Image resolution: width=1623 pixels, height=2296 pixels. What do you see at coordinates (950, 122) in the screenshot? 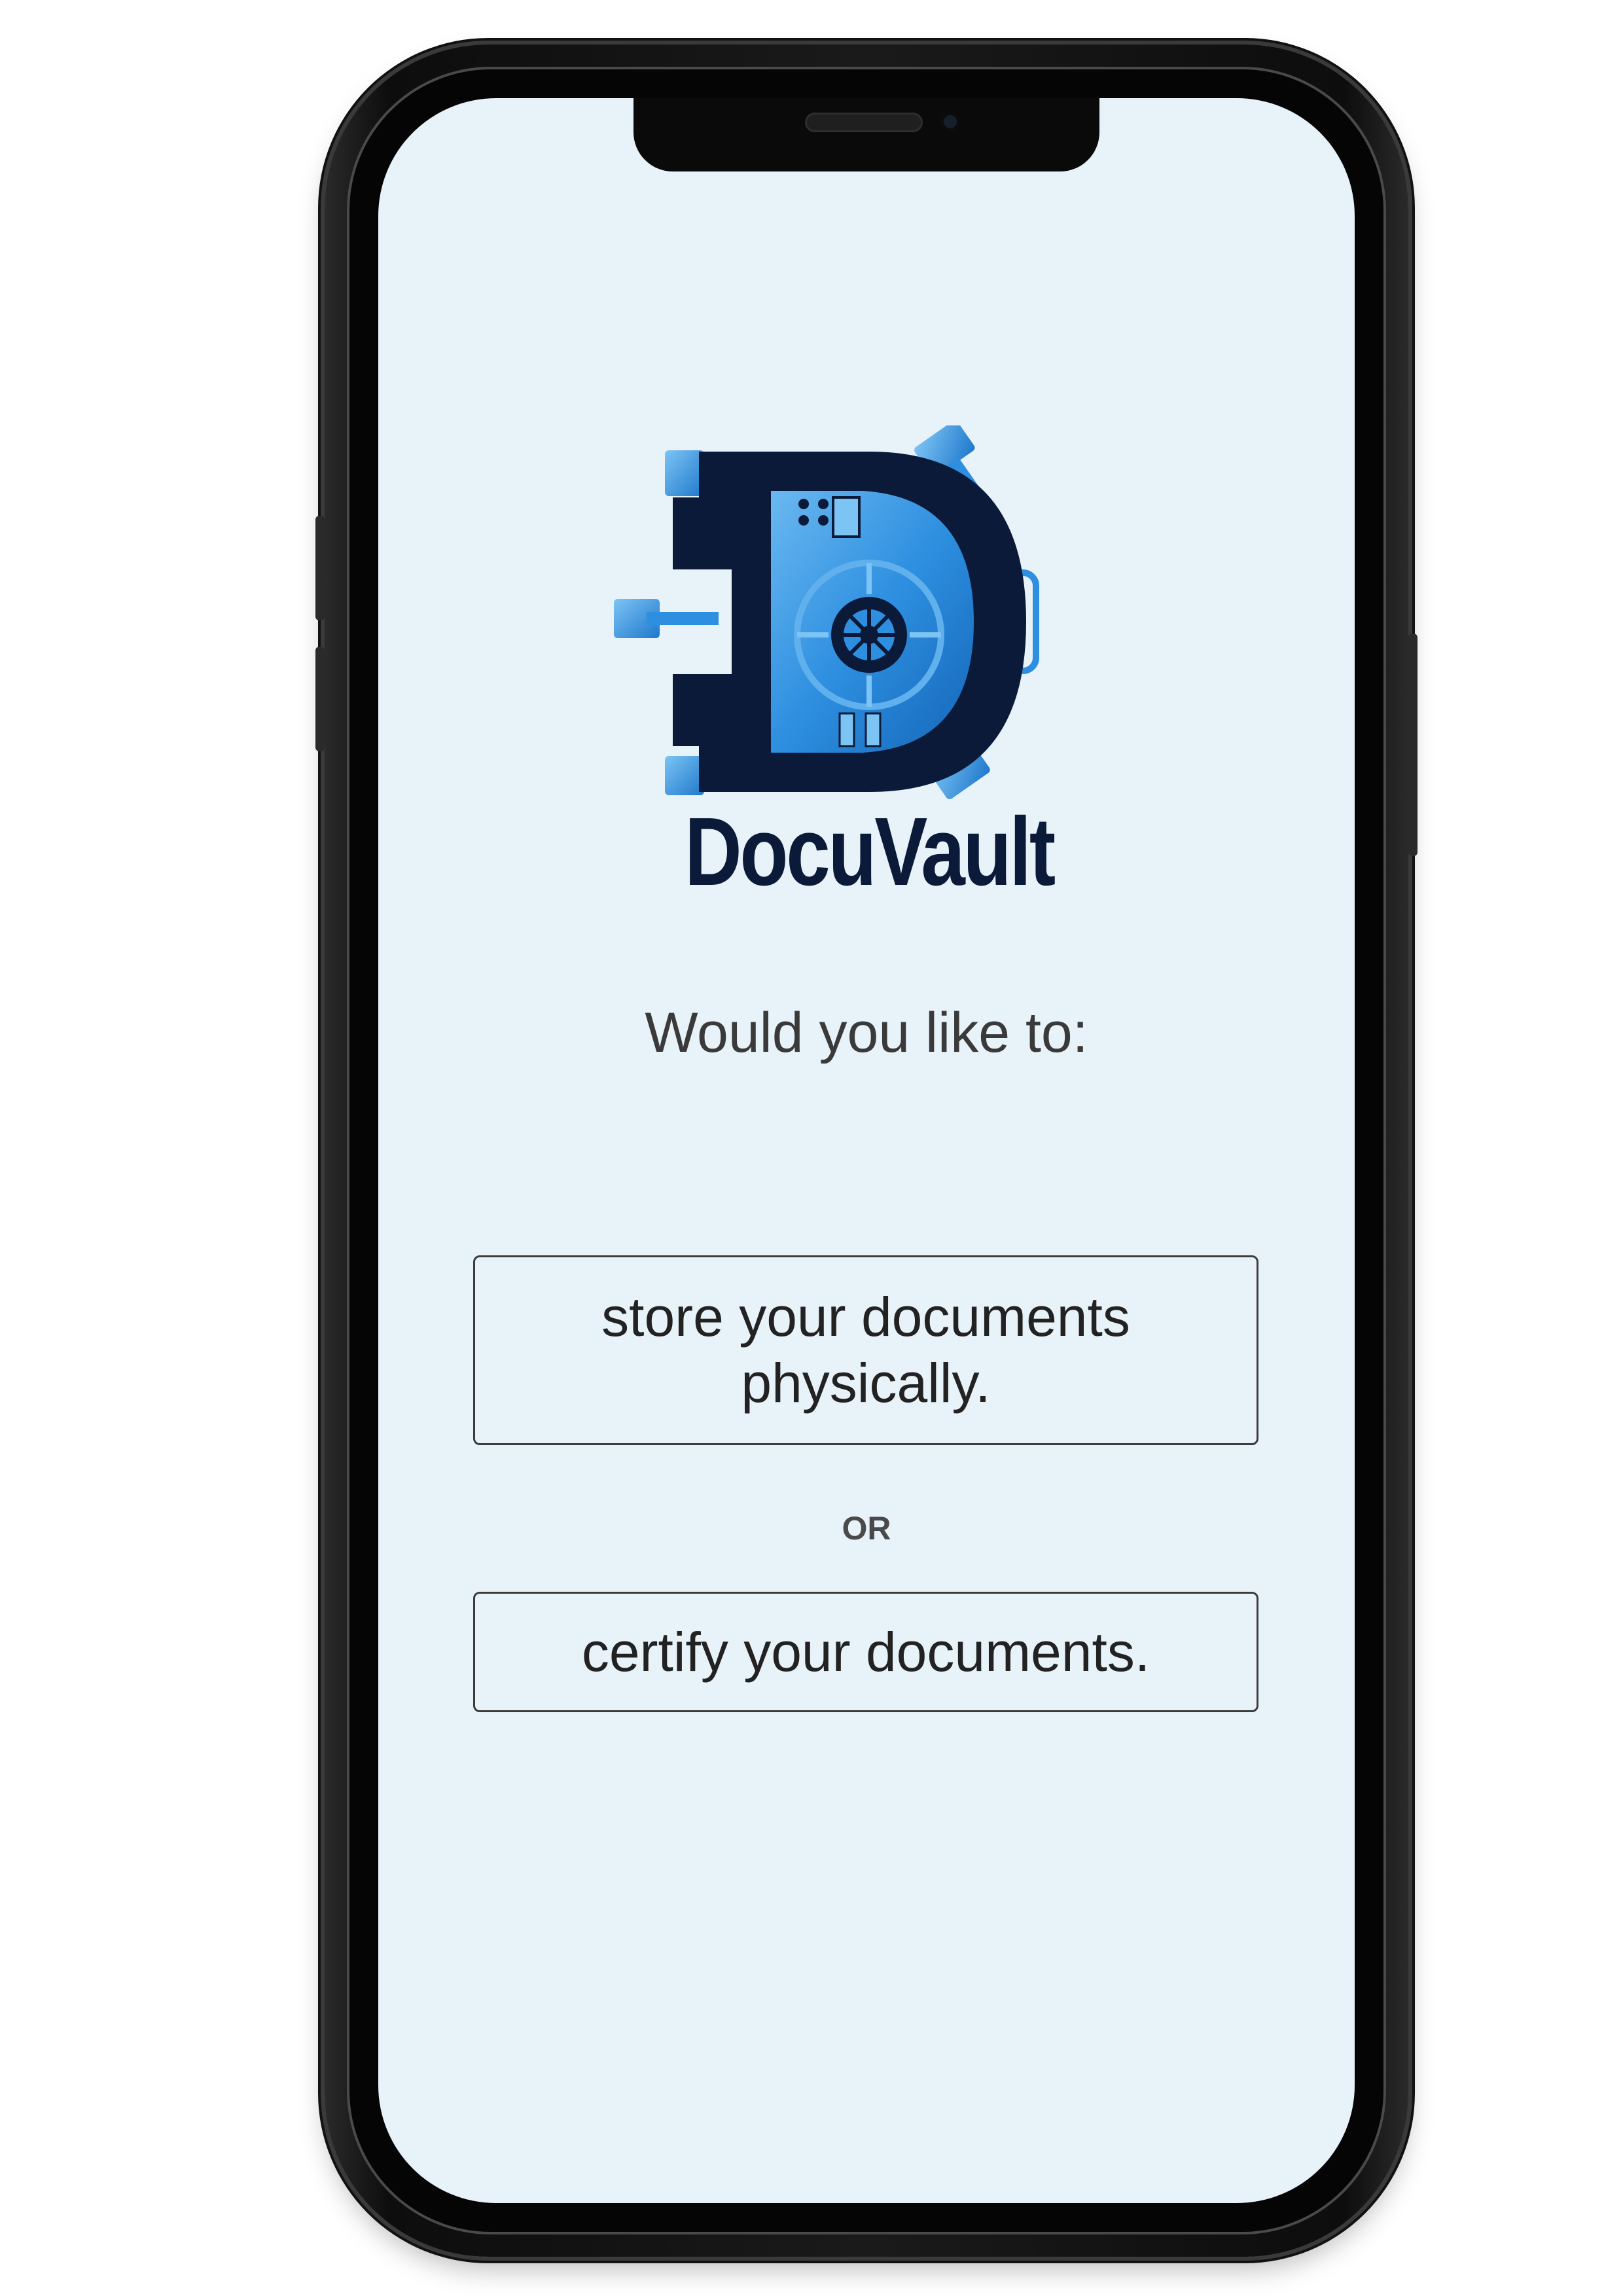
I see `camera-icon` at bounding box center [950, 122].